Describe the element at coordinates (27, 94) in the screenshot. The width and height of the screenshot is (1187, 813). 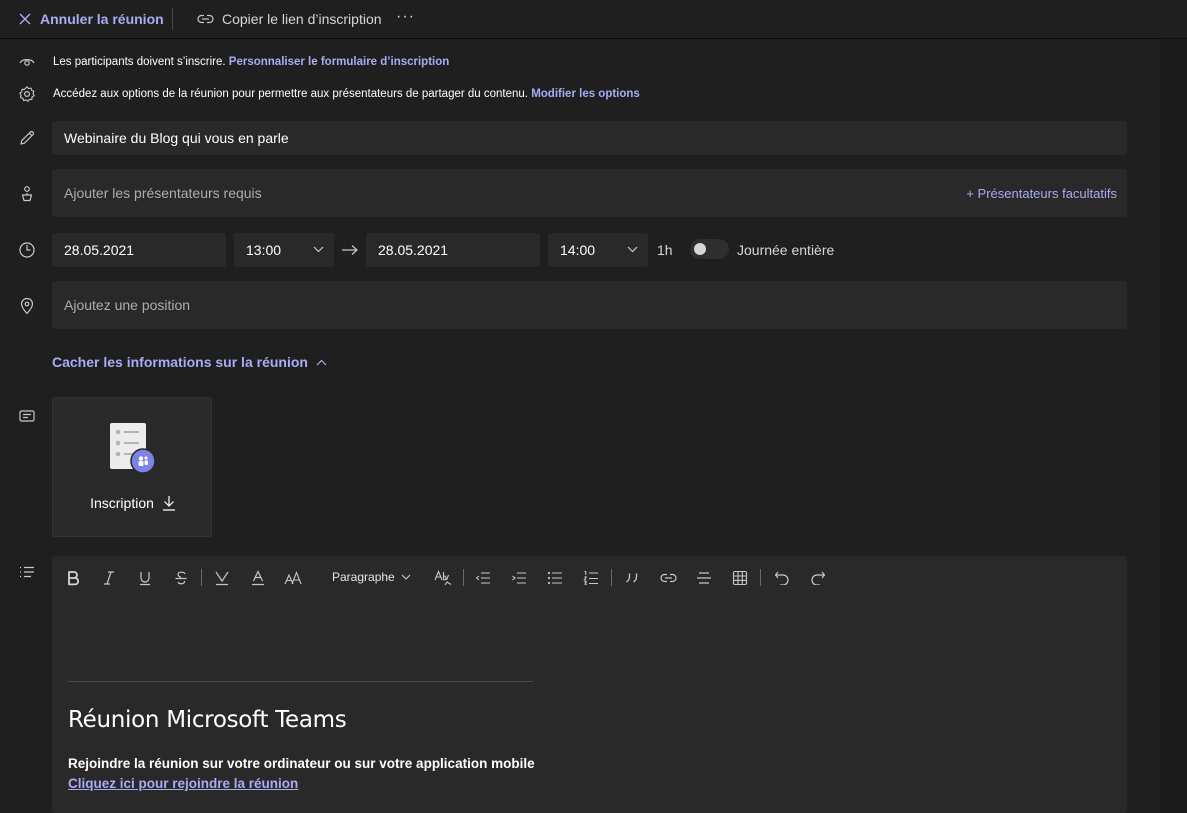
I see `gear-icon` at that location.